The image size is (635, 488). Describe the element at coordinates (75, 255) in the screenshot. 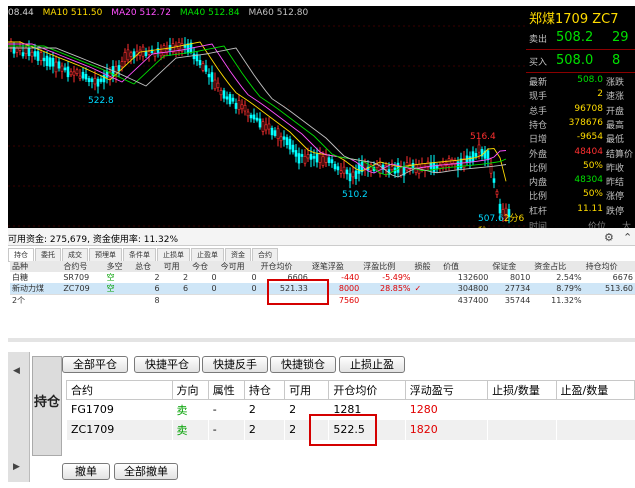

I see `tab-2: 成交` at that location.